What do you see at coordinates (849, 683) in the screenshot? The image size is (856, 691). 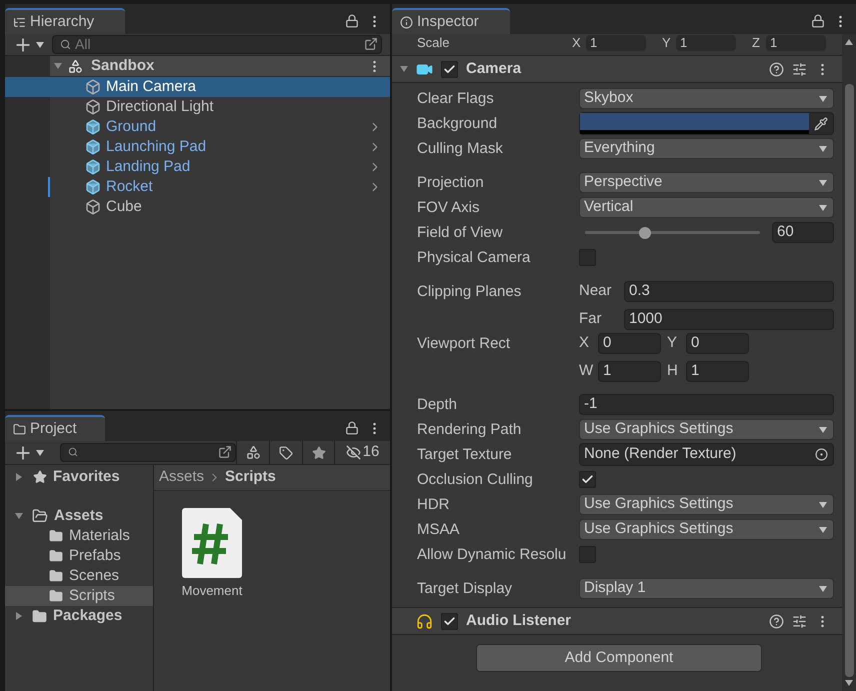 I see `scroll-down-icon` at bounding box center [849, 683].